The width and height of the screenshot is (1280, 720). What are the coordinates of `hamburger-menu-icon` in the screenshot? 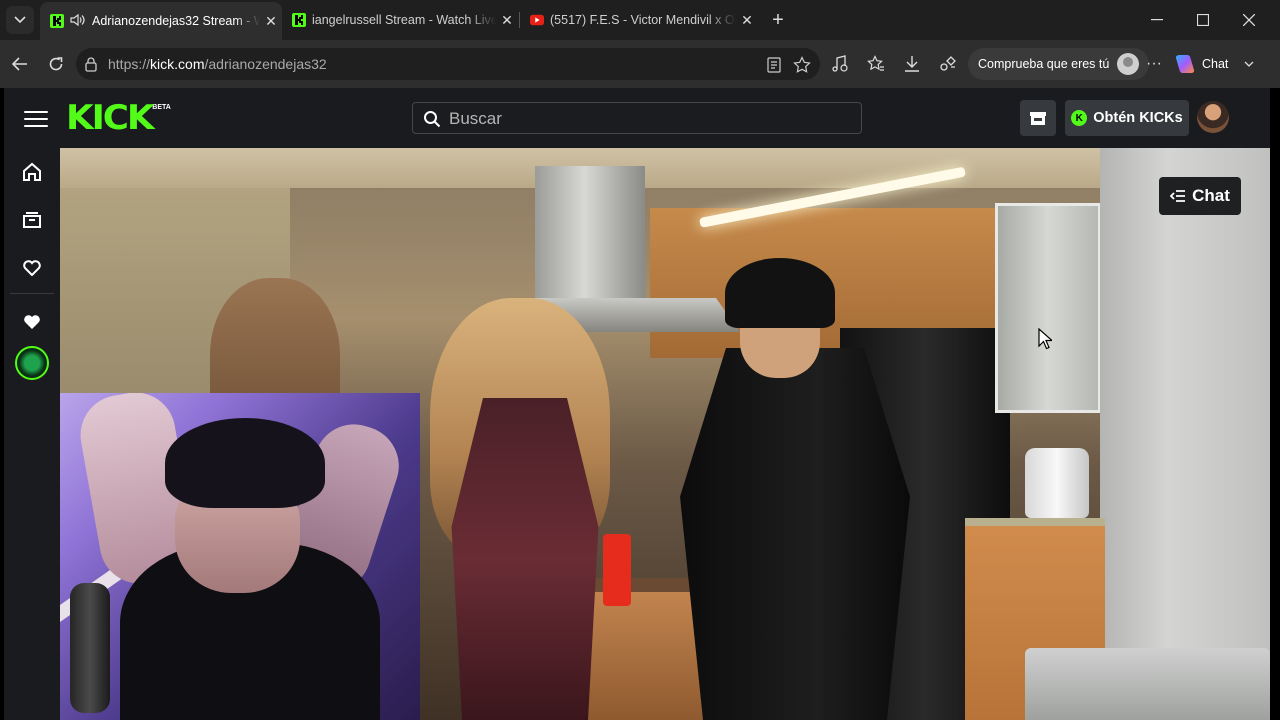 It's located at (36, 118).